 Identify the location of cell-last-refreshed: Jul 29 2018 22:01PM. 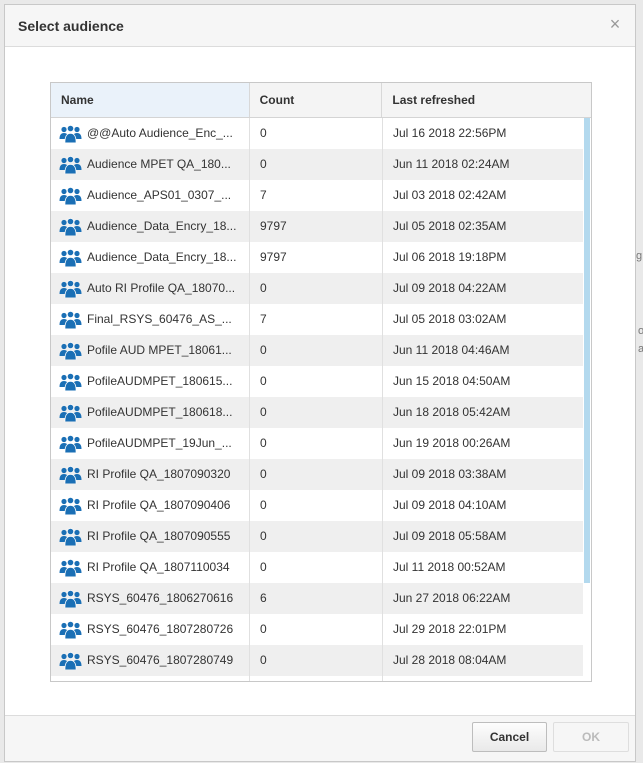
(450, 629).